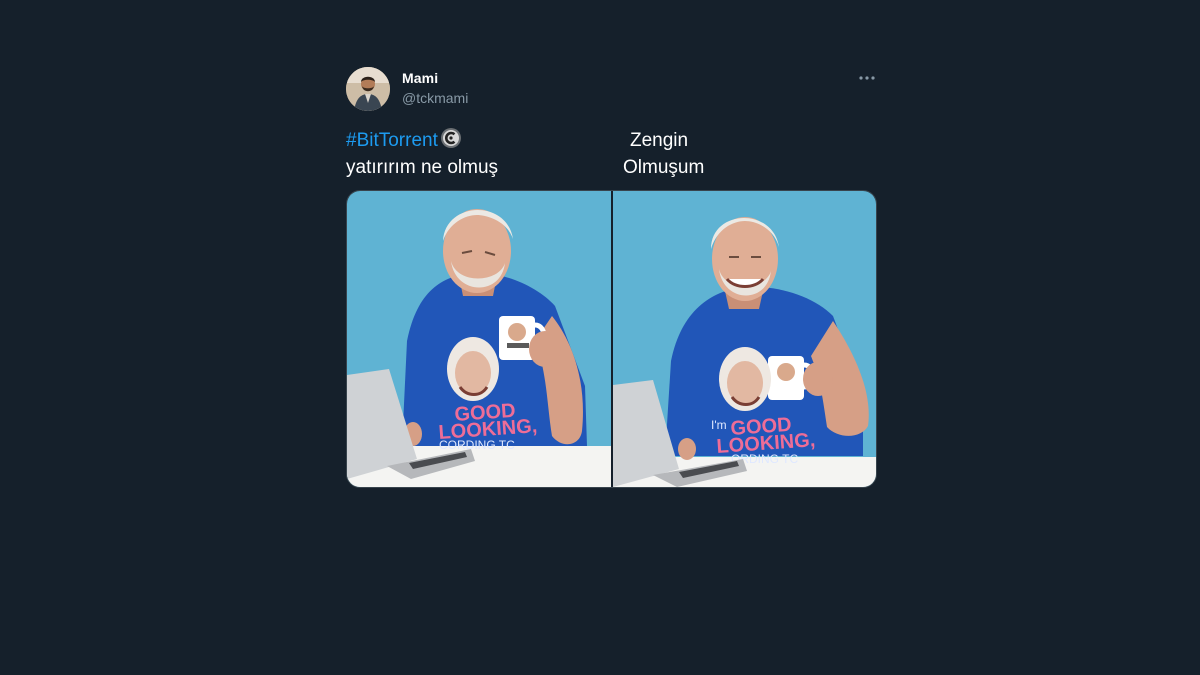 This screenshot has height=675, width=1200. I want to click on caption-right-line-1: Zengin, so click(659, 140).